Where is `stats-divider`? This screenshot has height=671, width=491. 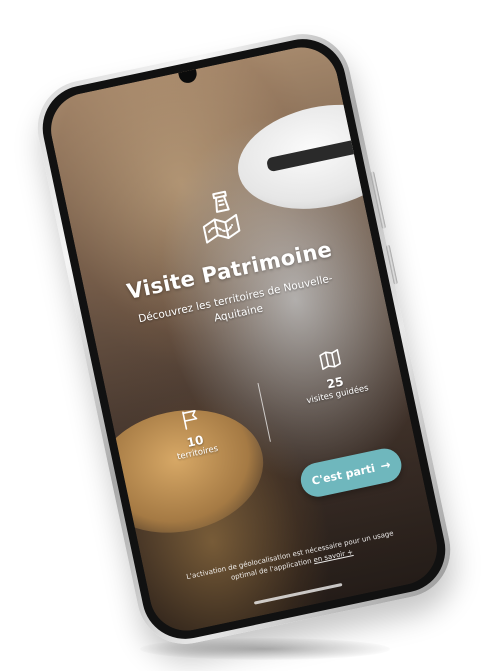
stats-divider is located at coordinates (264, 412).